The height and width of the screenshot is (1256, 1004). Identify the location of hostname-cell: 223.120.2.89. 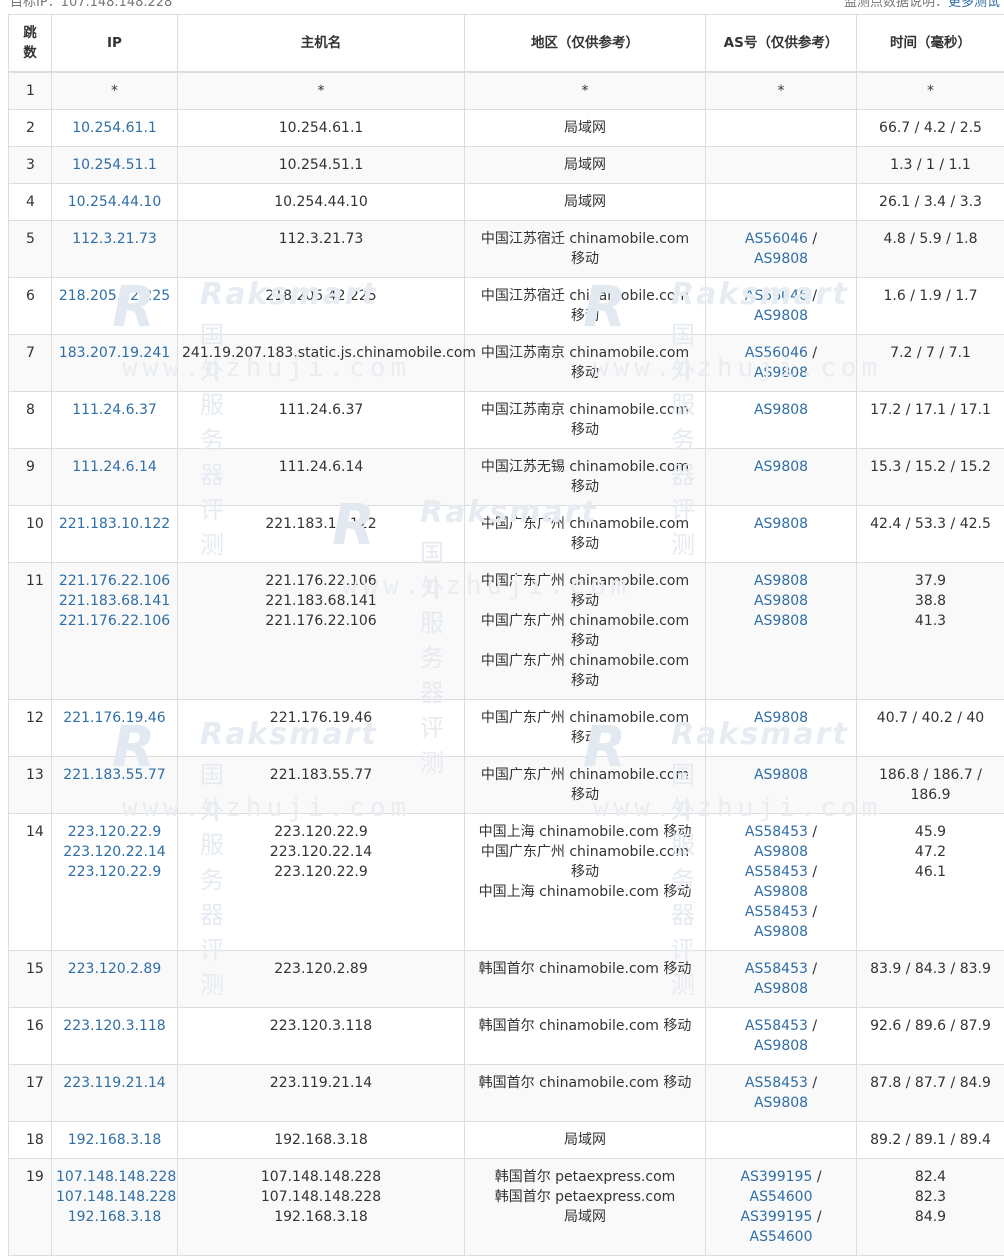
(321, 979).